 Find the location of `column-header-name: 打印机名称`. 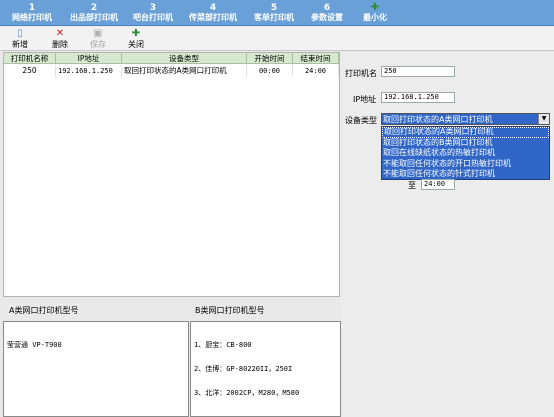

column-header-name: 打印机名称 is located at coordinates (30, 58).